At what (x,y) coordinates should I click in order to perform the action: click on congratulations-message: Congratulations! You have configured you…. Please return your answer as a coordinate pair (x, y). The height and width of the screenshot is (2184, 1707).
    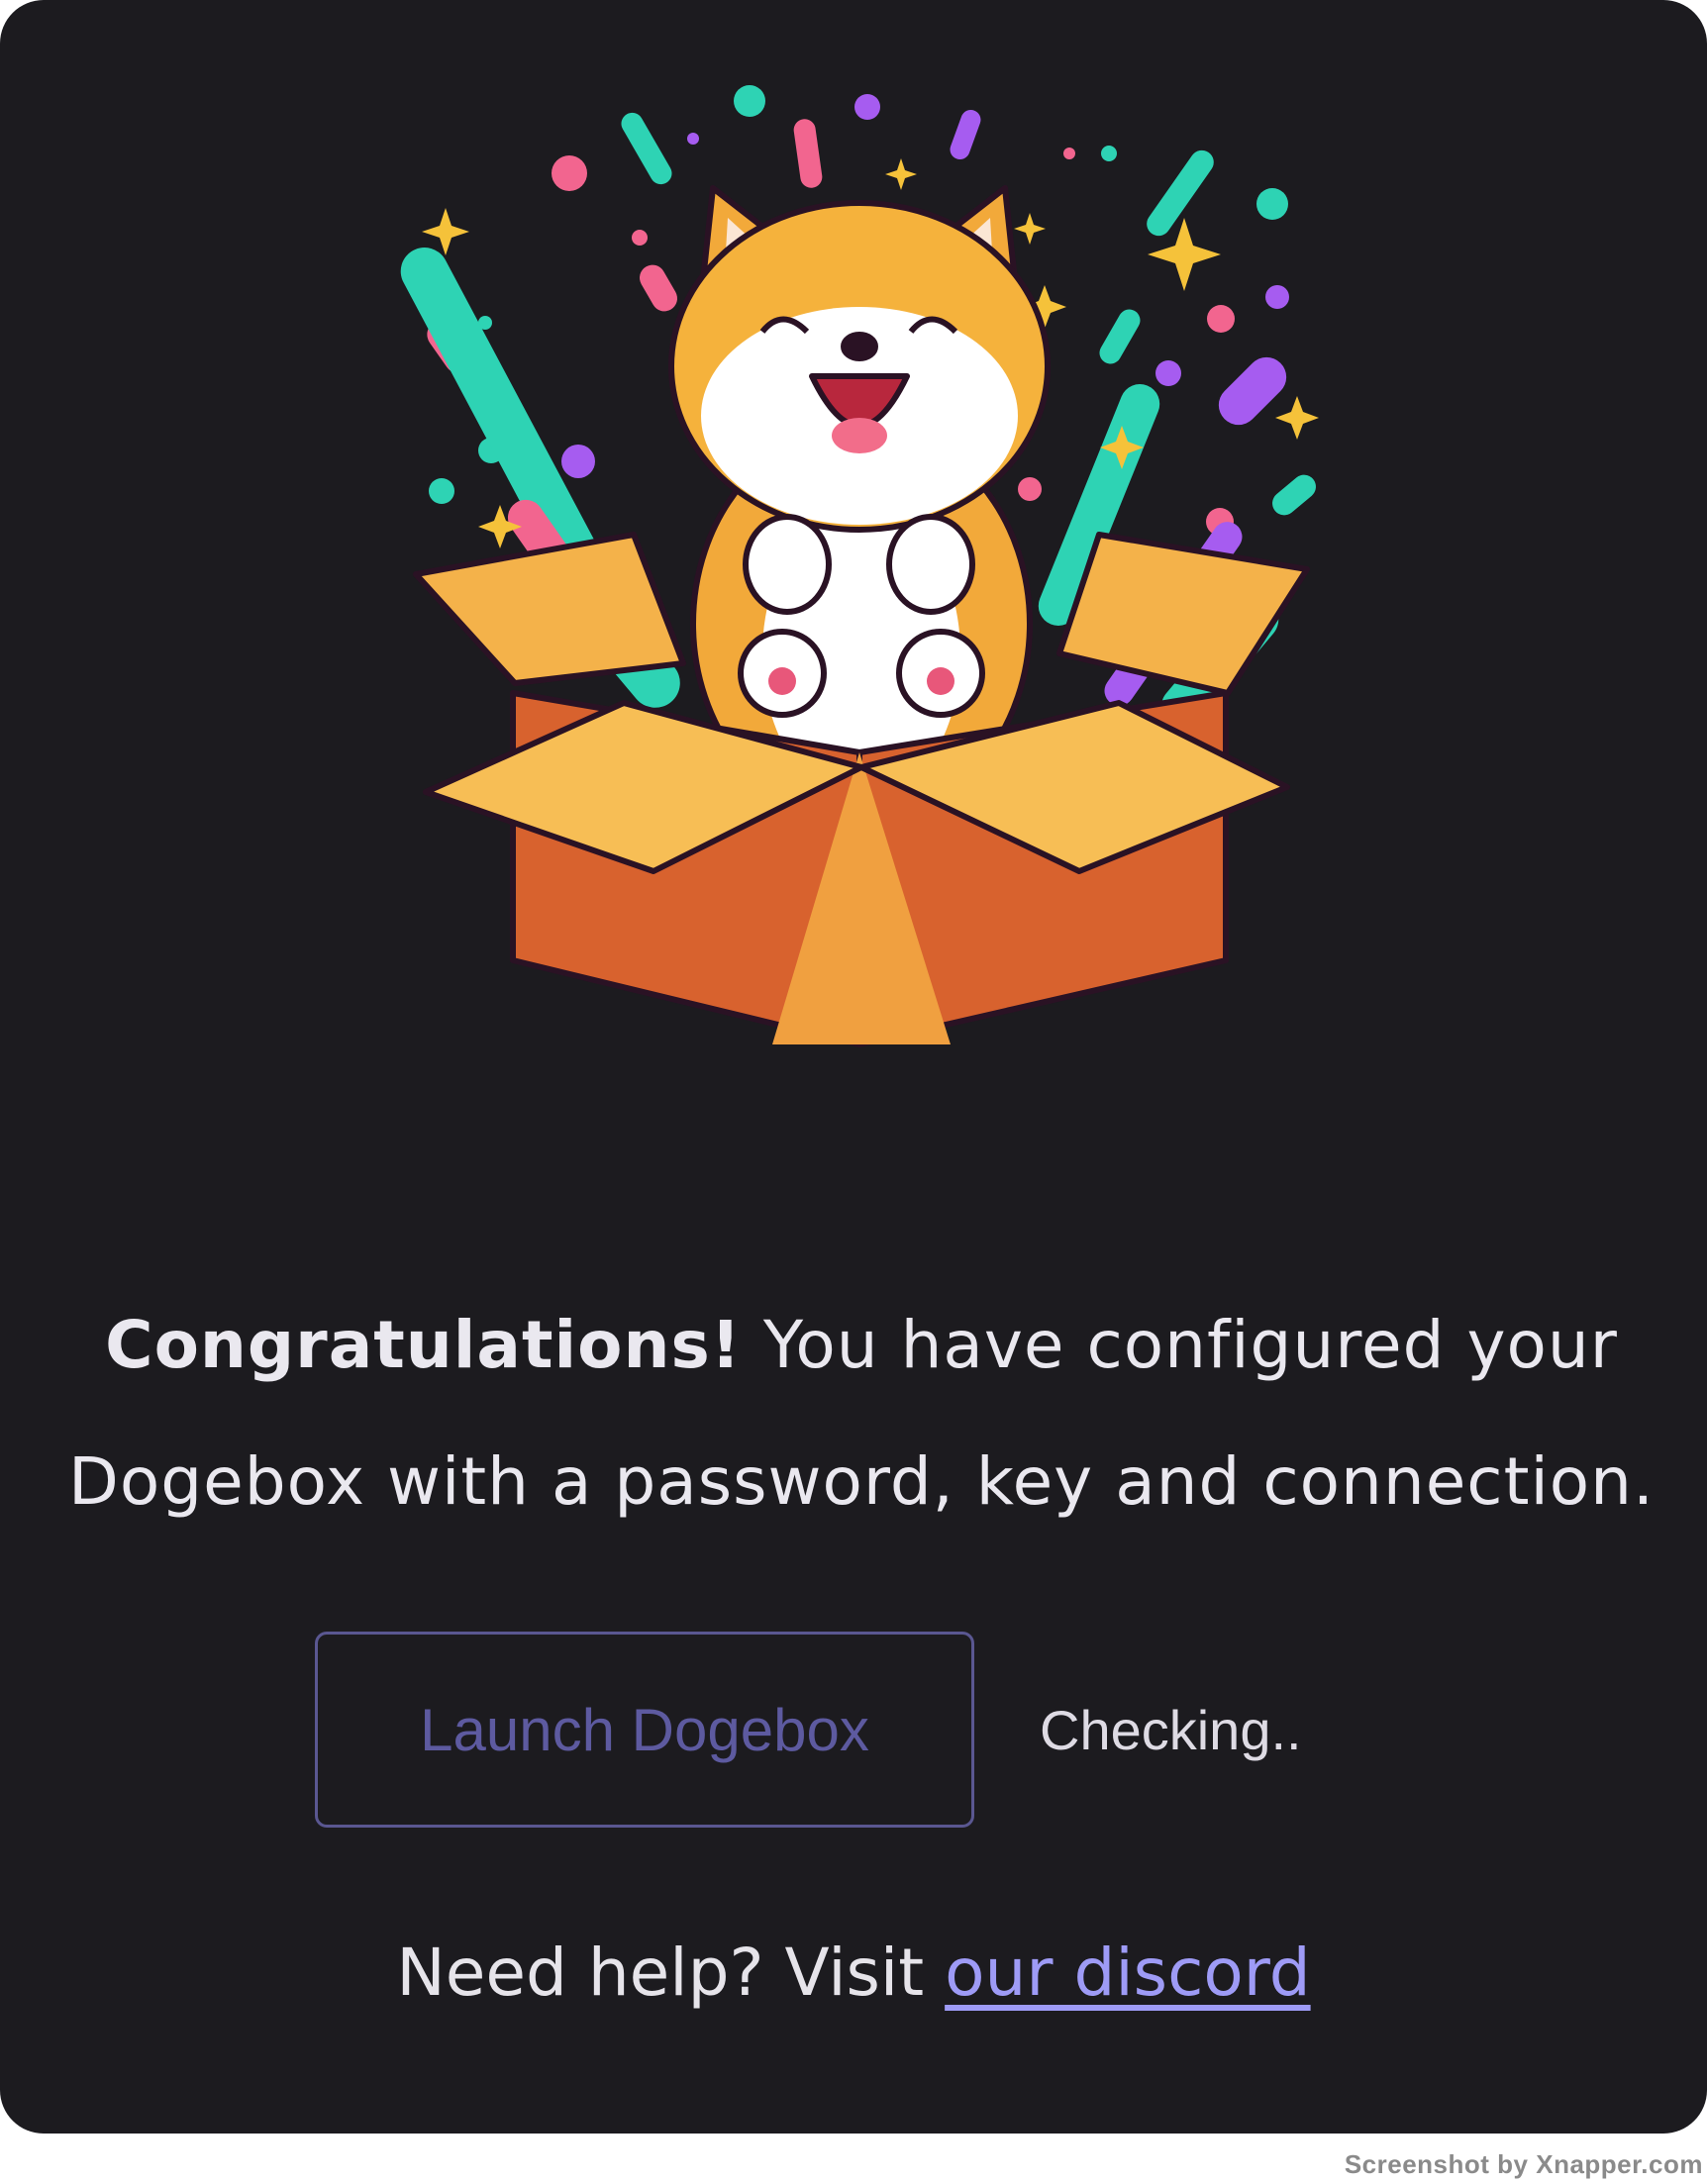
    Looking at the image, I should click on (861, 1413).